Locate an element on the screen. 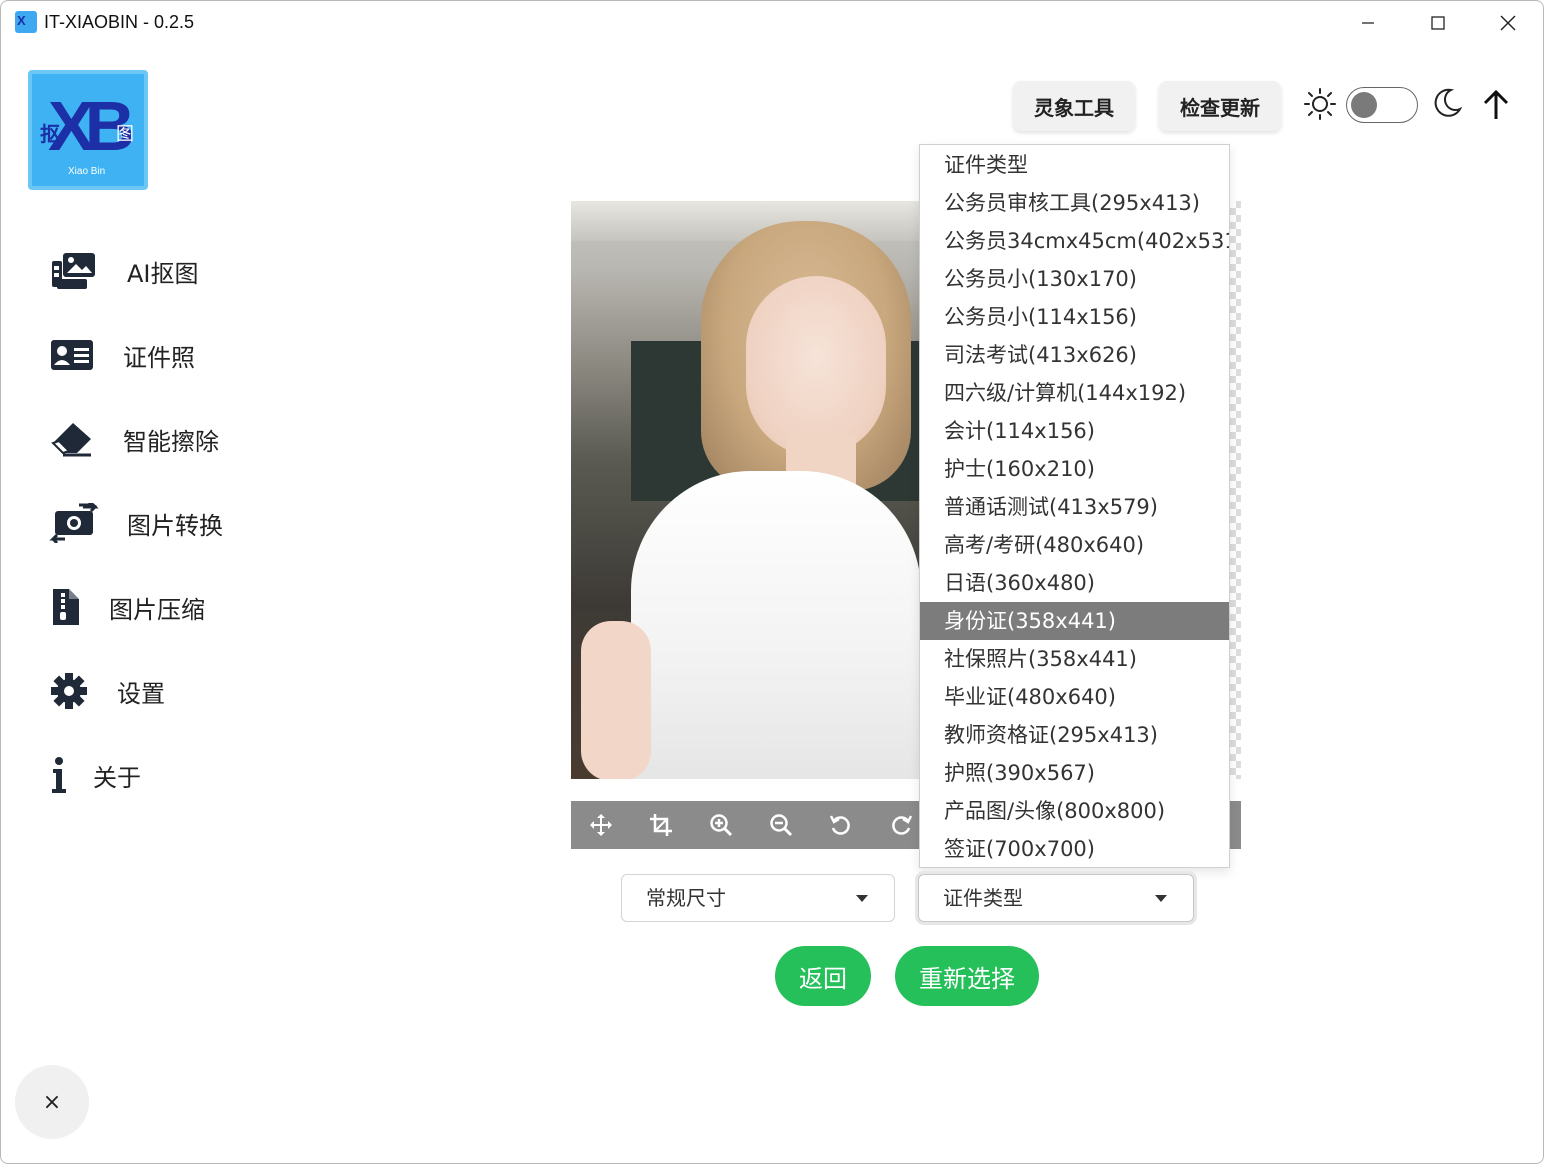  sidebar-item-ai-cutout: AI抠图 is located at coordinates (124, 271).